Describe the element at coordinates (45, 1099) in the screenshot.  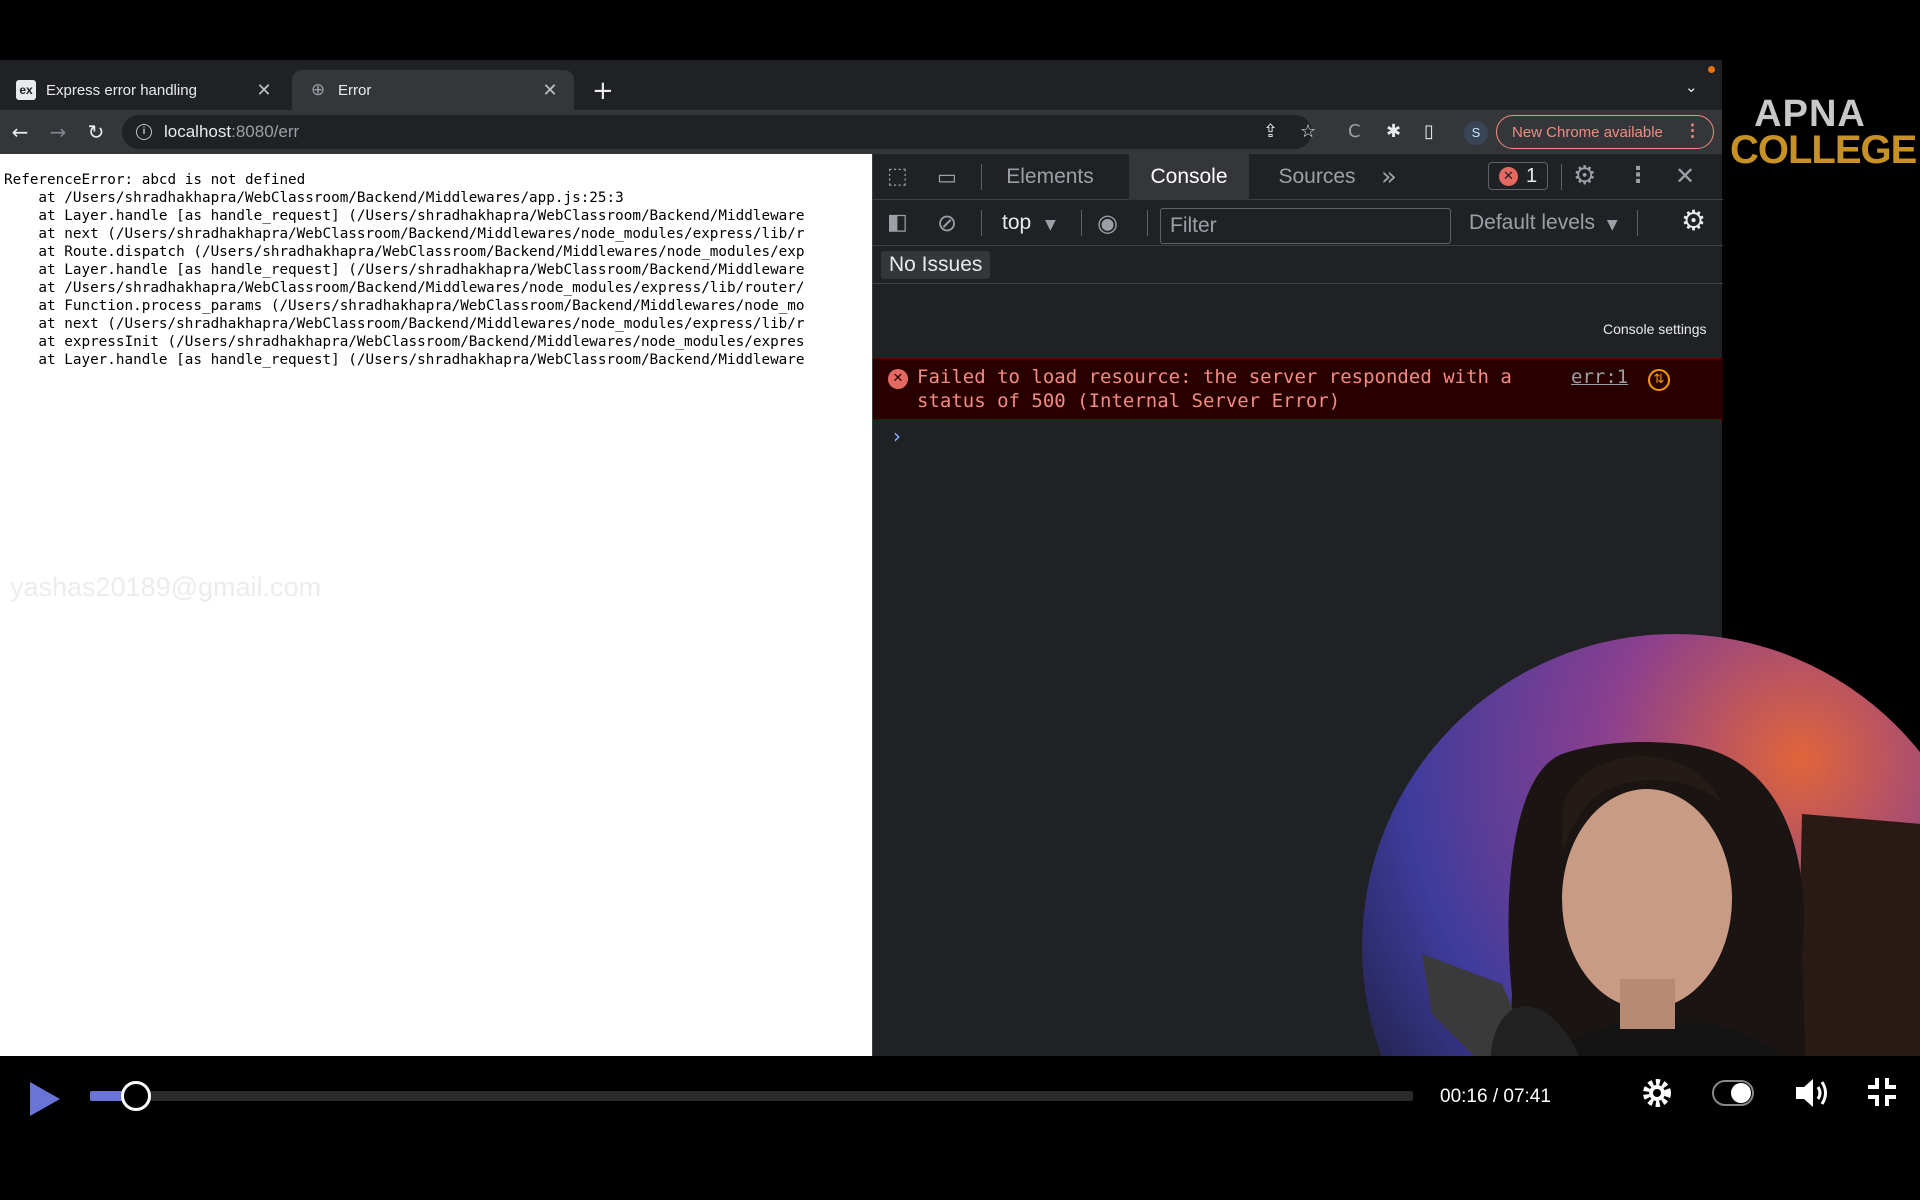
I see `play-icon` at that location.